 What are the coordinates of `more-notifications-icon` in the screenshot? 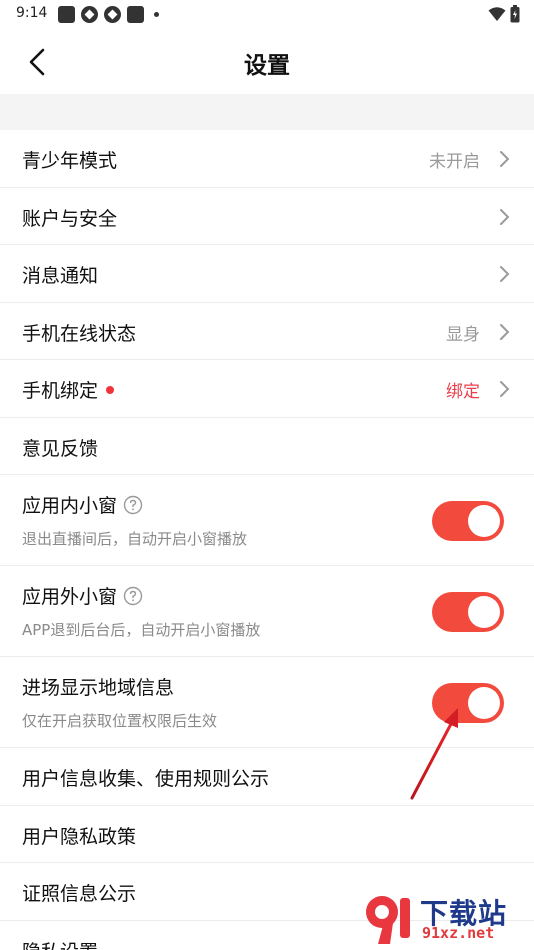 It's located at (156, 14).